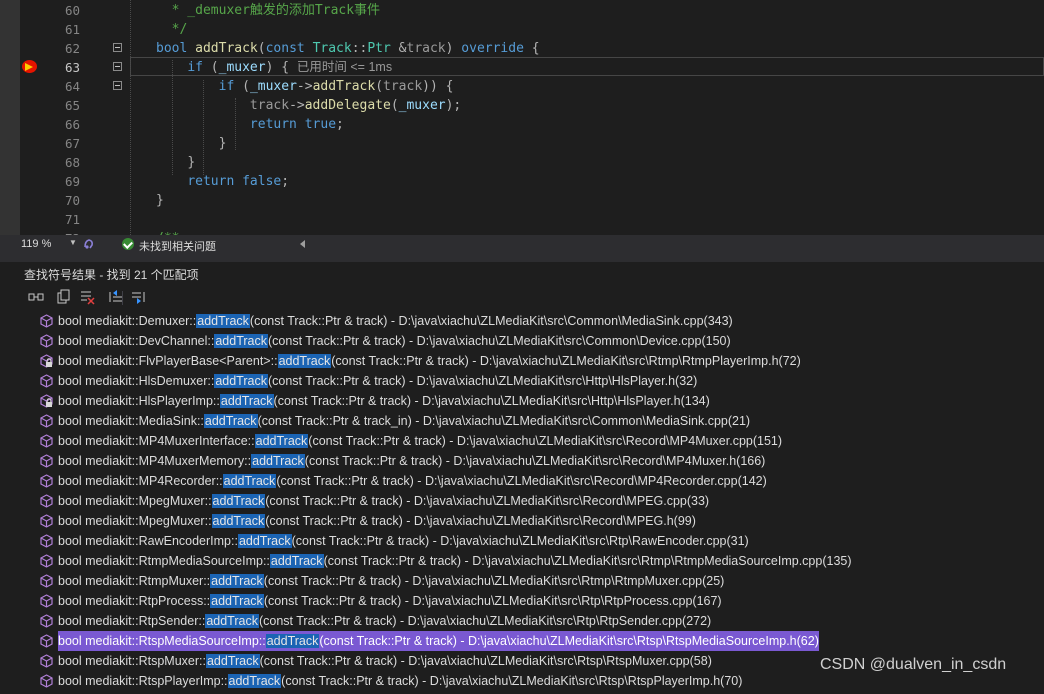 The height and width of the screenshot is (694, 1044). I want to click on code-text: return false;, so click(222, 181).